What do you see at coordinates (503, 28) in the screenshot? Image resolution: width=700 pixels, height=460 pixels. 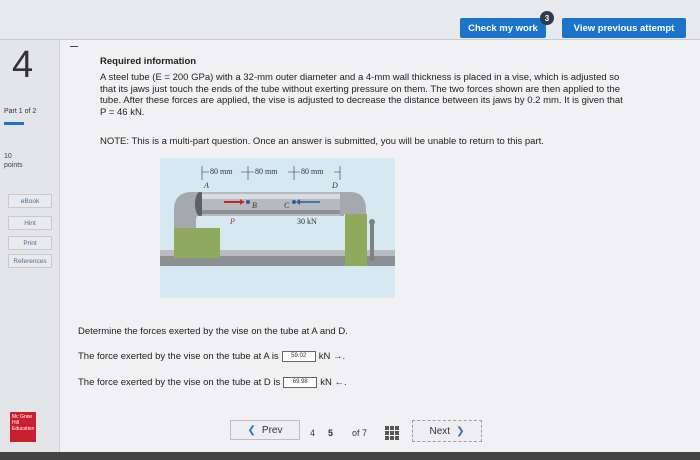 I see `check-my-work-button: Check my work` at bounding box center [503, 28].